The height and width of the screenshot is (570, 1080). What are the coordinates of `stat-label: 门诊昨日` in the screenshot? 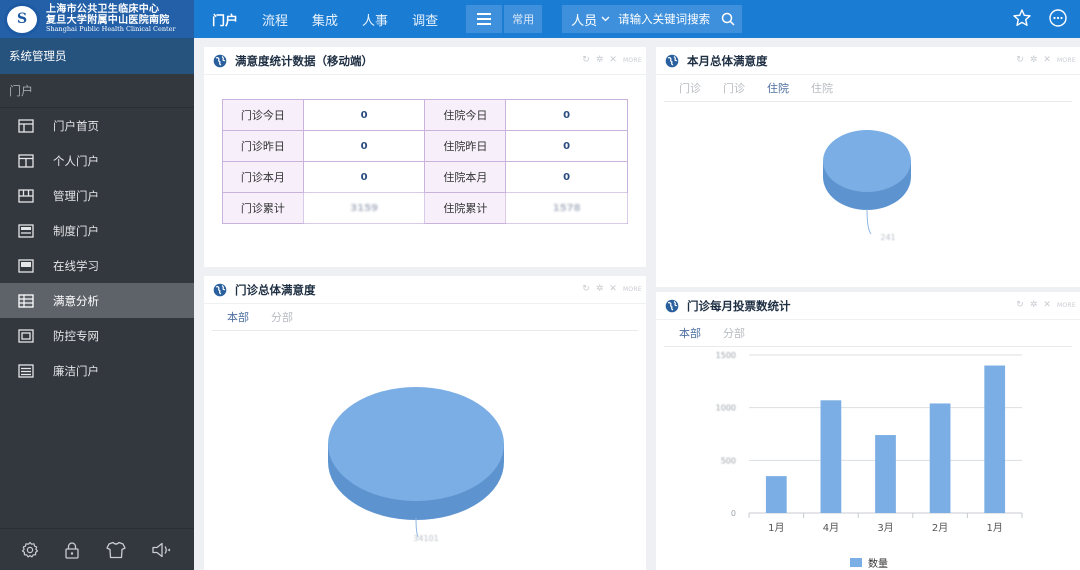 It's located at (263, 146).